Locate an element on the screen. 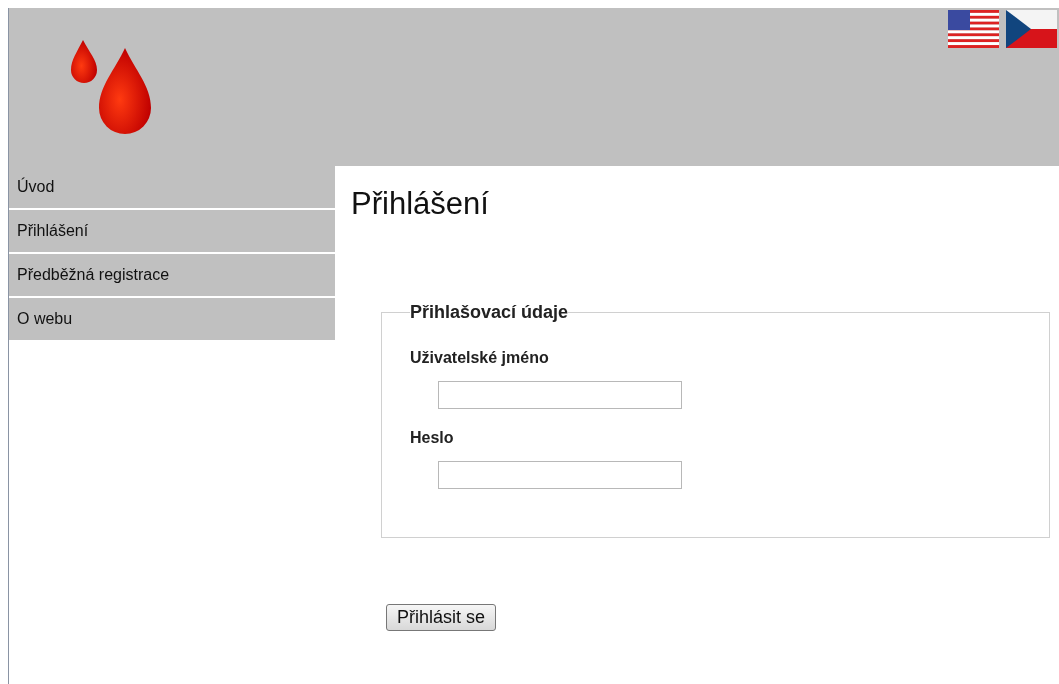  czech-flag-icon is located at coordinates (1031, 29).